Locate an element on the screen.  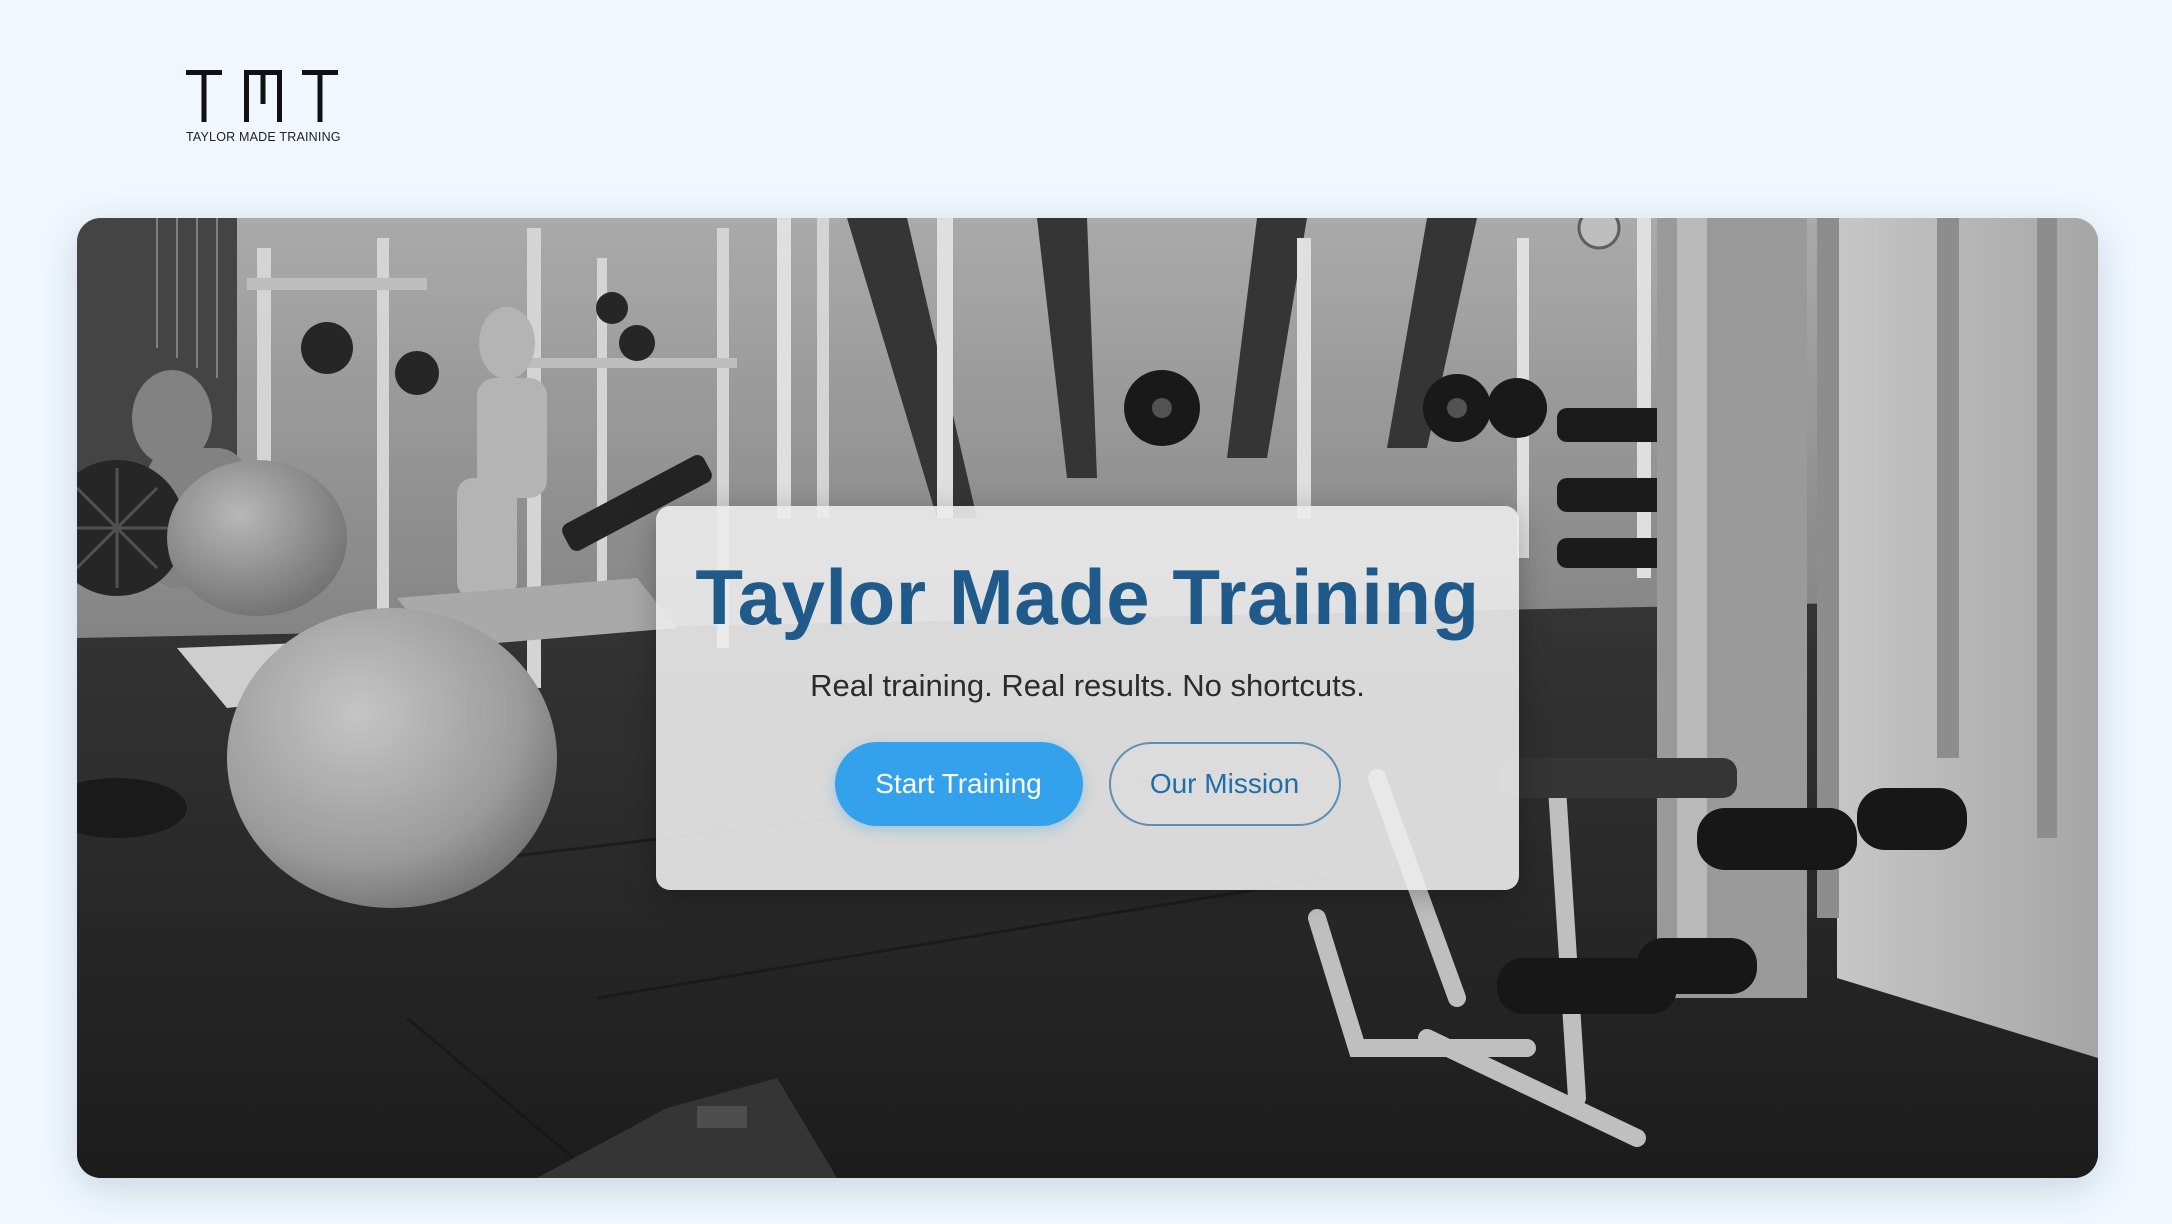
logo-subtitle: TAYLOR MADE TRAINING is located at coordinates (263, 137).